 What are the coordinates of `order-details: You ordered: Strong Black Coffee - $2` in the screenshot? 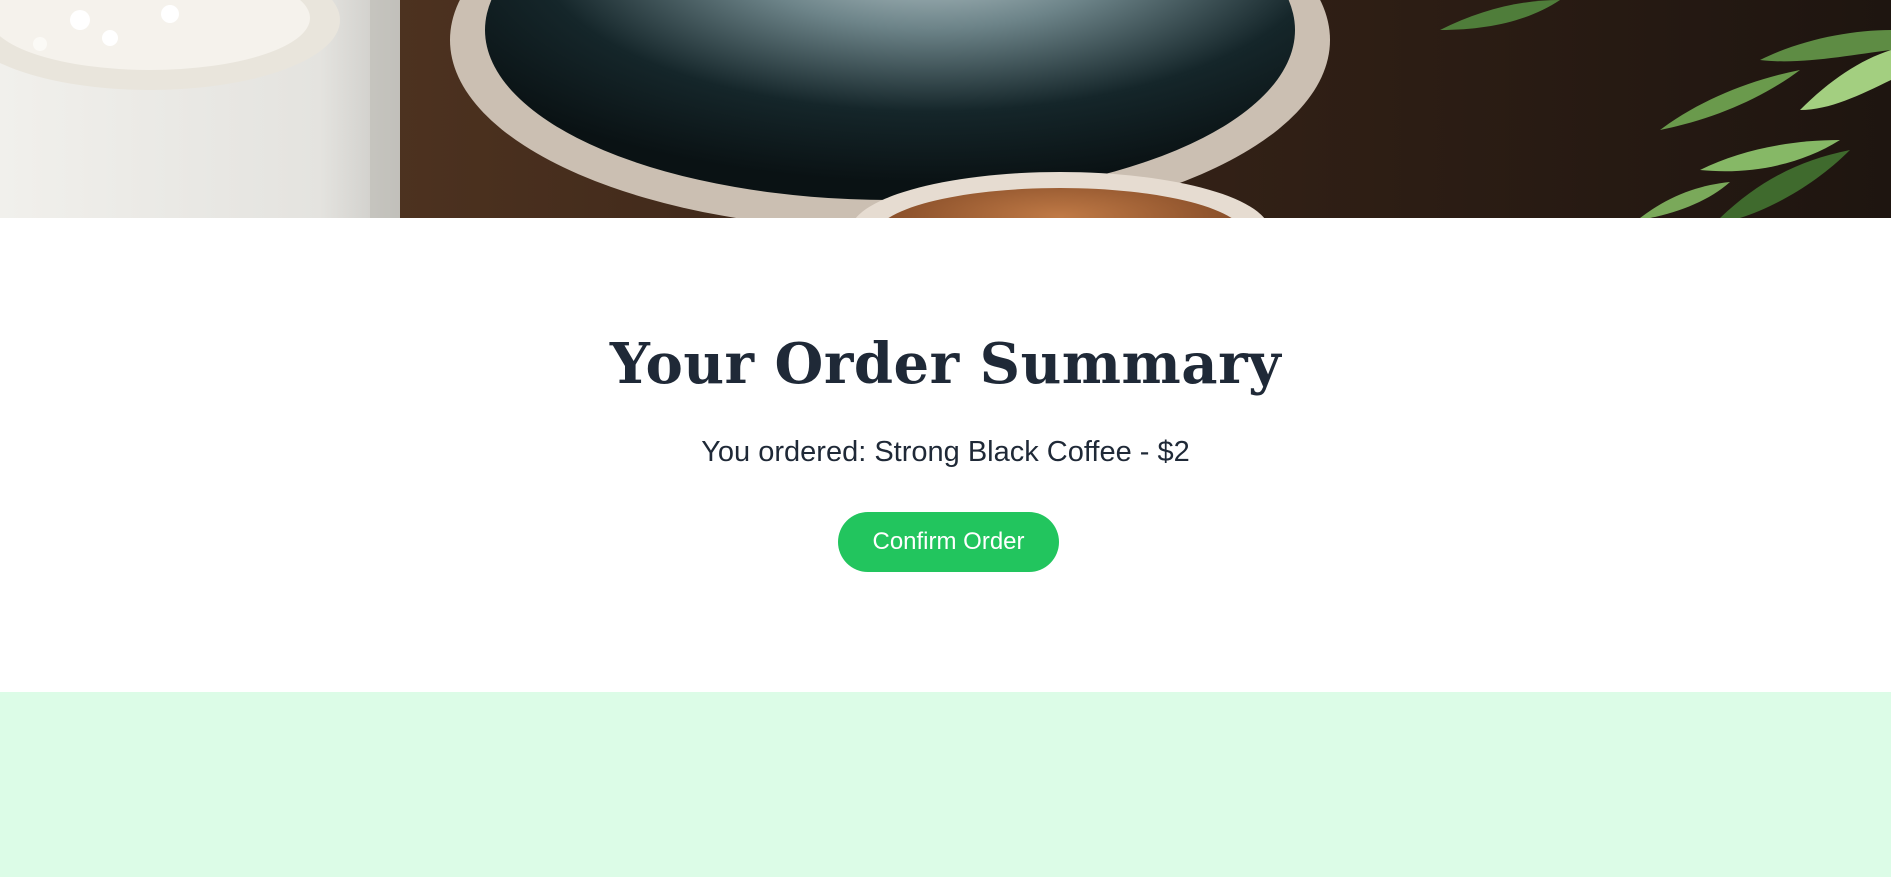 It's located at (945, 452).